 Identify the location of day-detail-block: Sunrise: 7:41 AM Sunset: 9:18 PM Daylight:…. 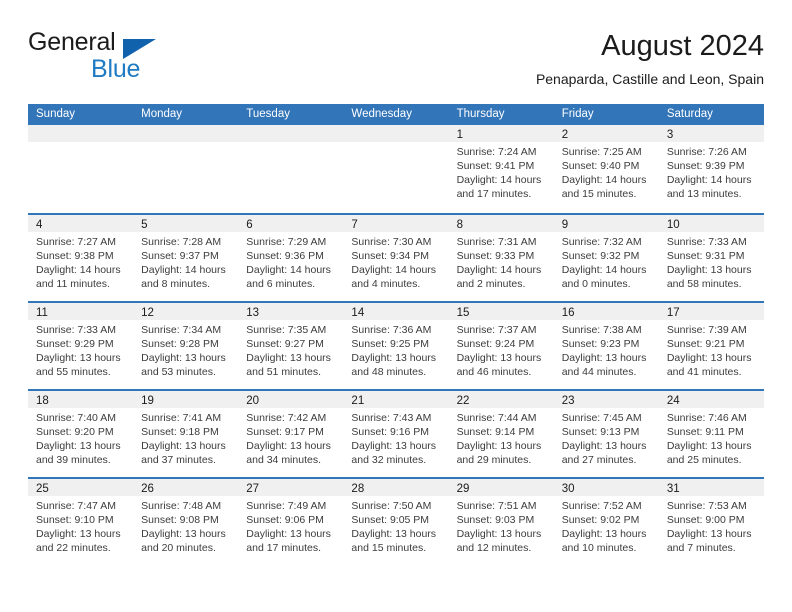
(185, 437).